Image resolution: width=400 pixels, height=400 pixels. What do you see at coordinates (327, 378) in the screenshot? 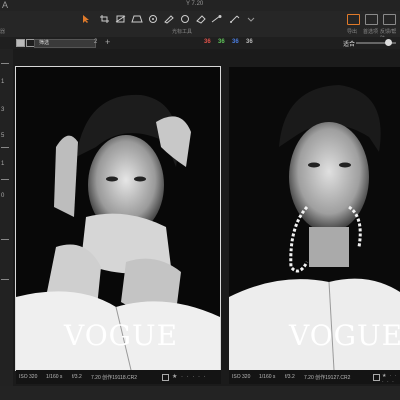
I see `filename: 7.20 创作19127.CR2` at bounding box center [327, 378].